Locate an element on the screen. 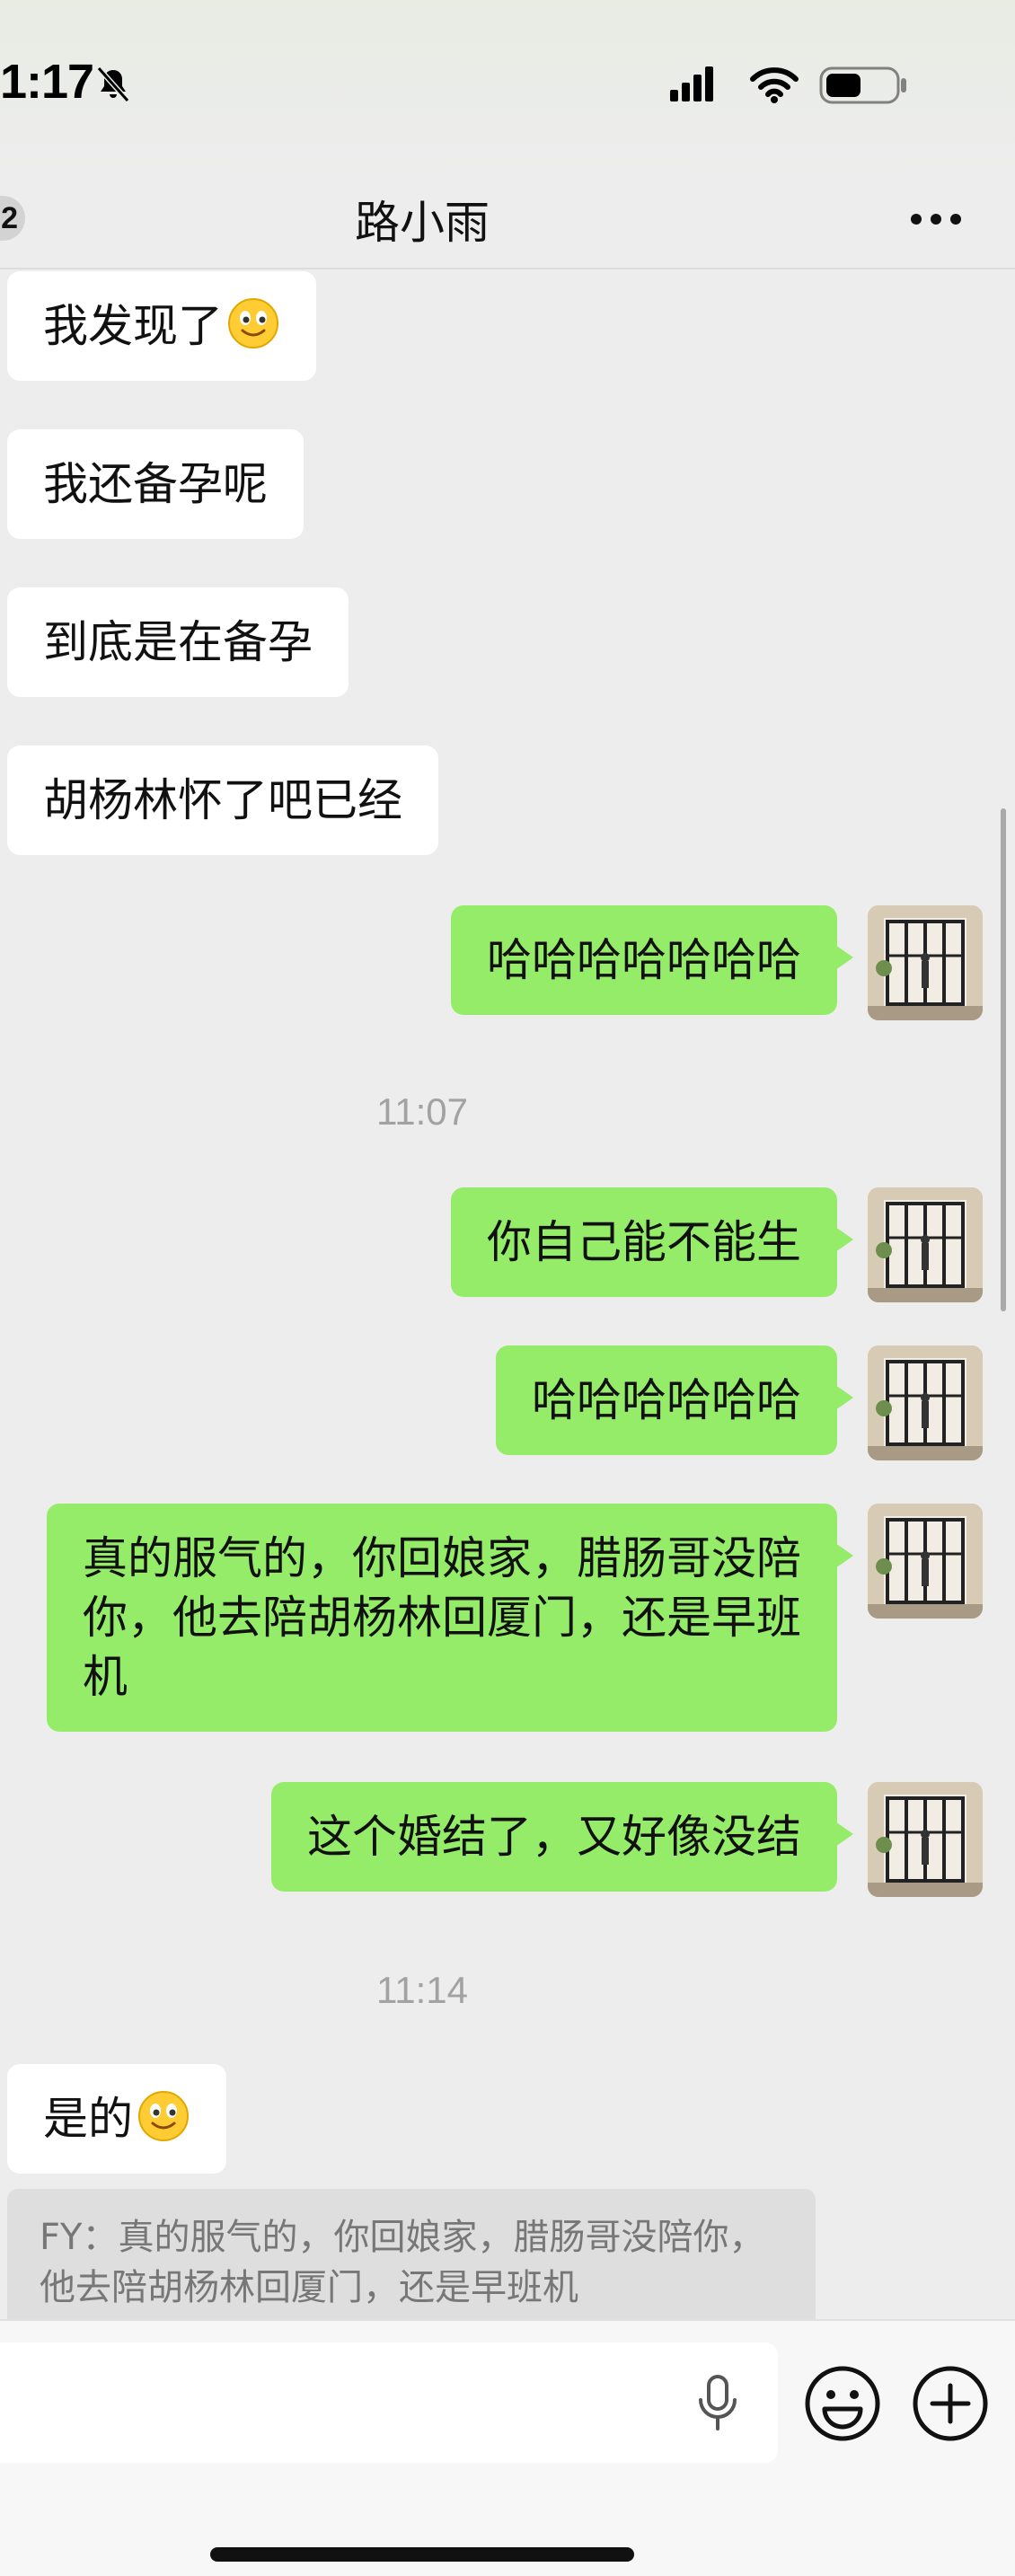 The height and width of the screenshot is (2576, 1015). message-text: 我还备孕呢 is located at coordinates (155, 484).